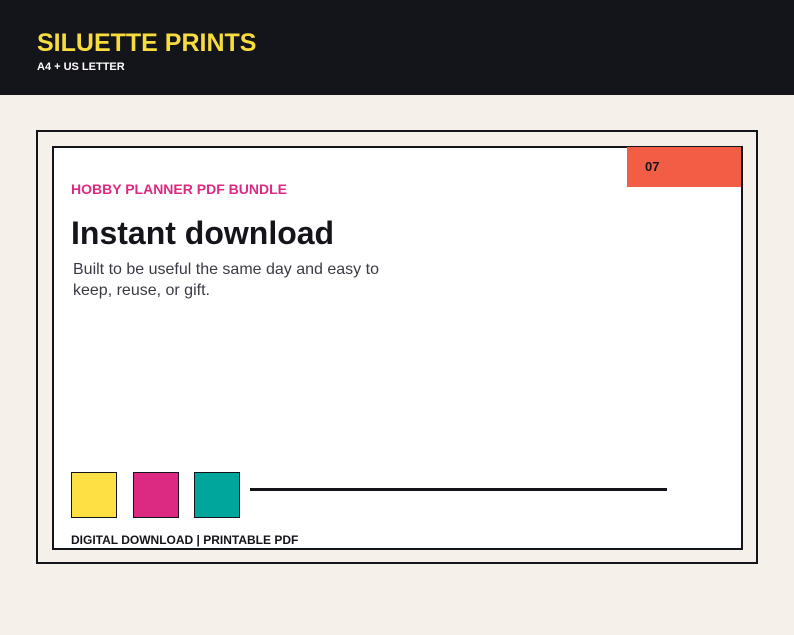  I want to click on page-number-badge: 07, so click(684, 167).